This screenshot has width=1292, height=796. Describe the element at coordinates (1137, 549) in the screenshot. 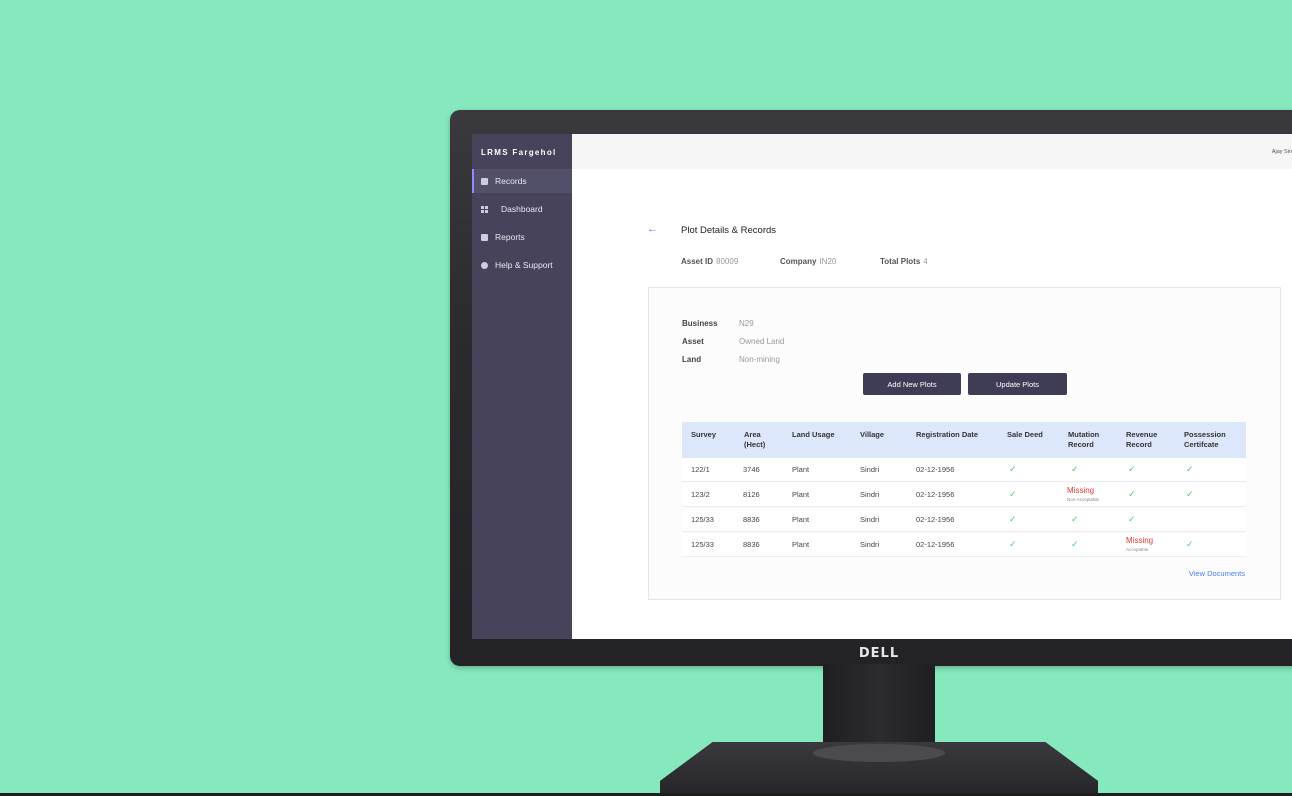

I see `missing-note: Acceptable` at that location.